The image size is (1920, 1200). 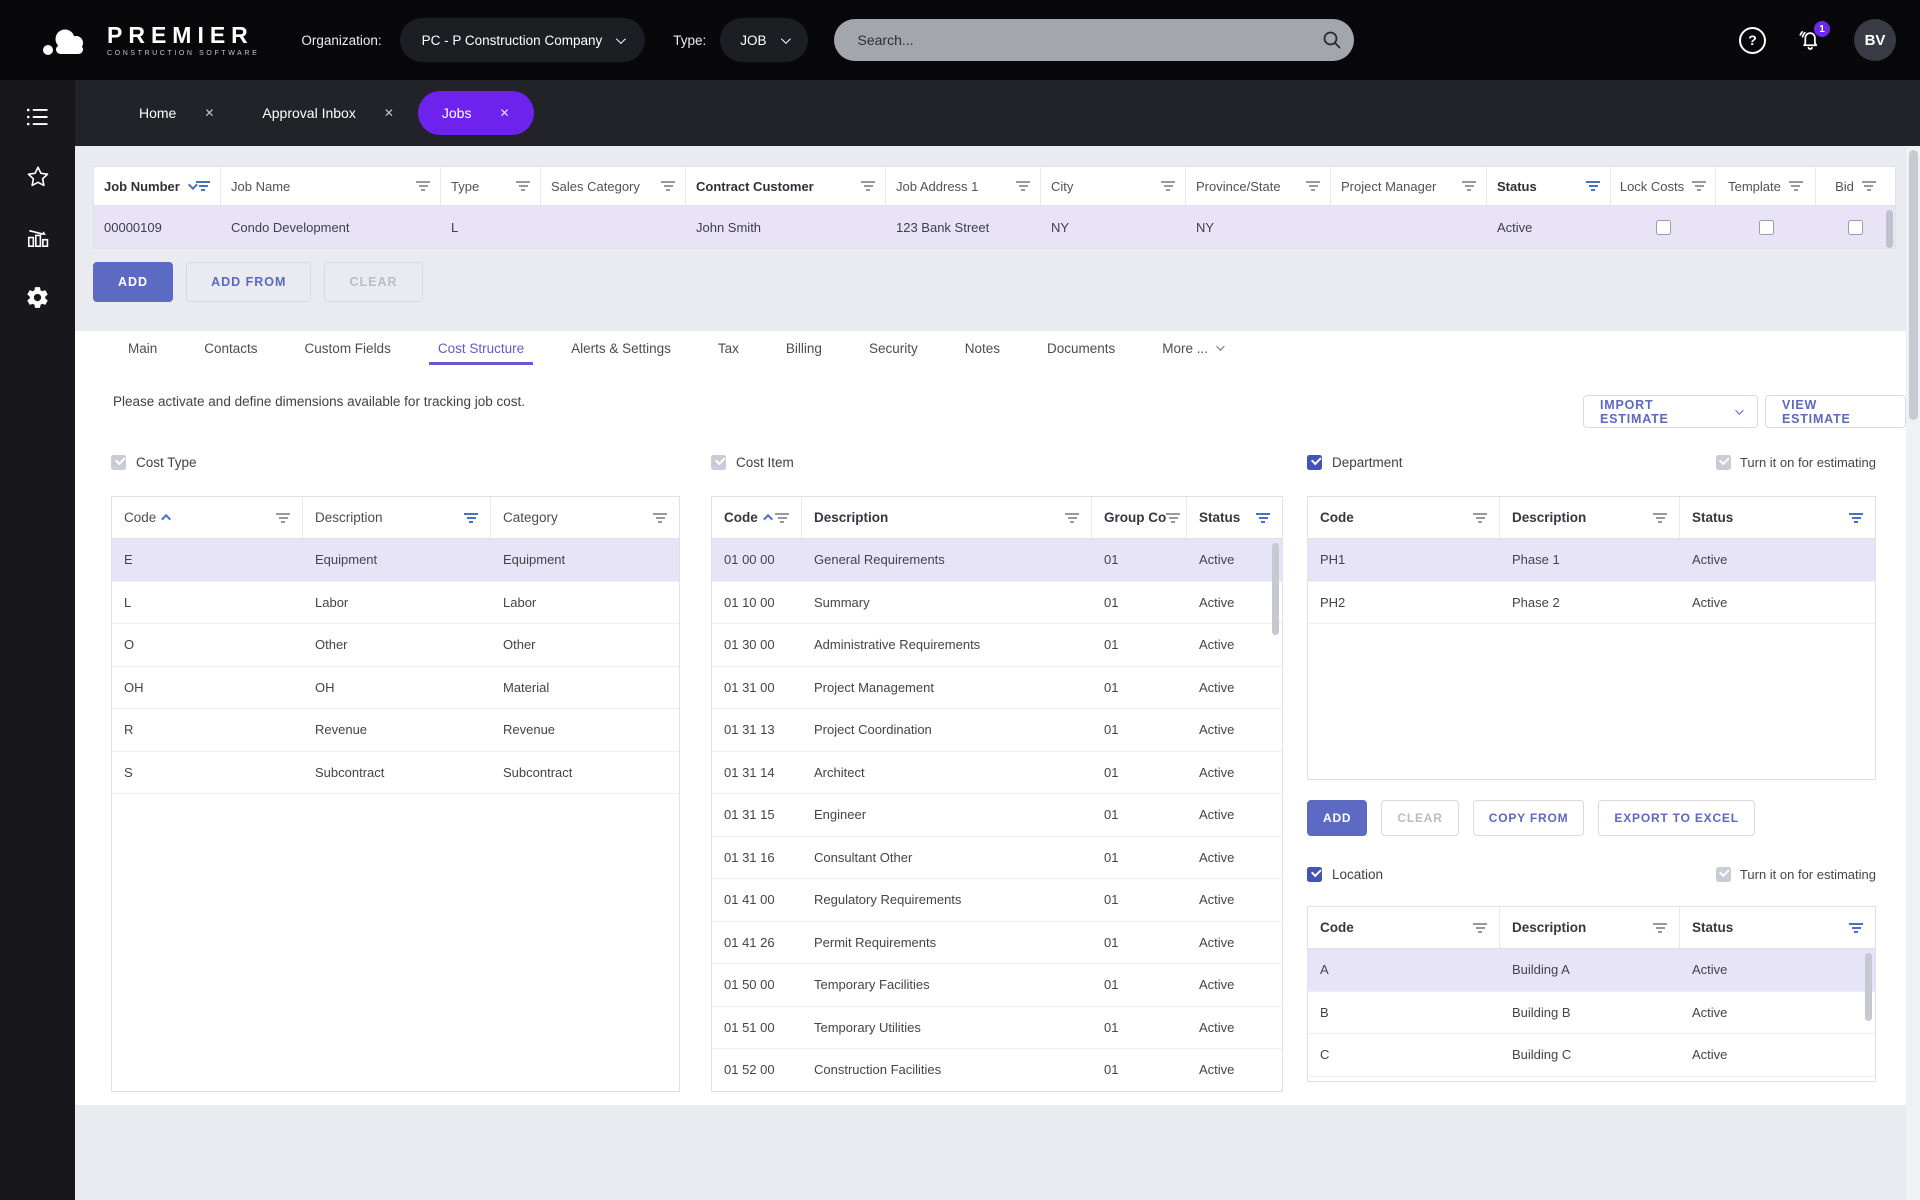 I want to click on table-row: C Building C Active, so click(x=1591, y=1055).